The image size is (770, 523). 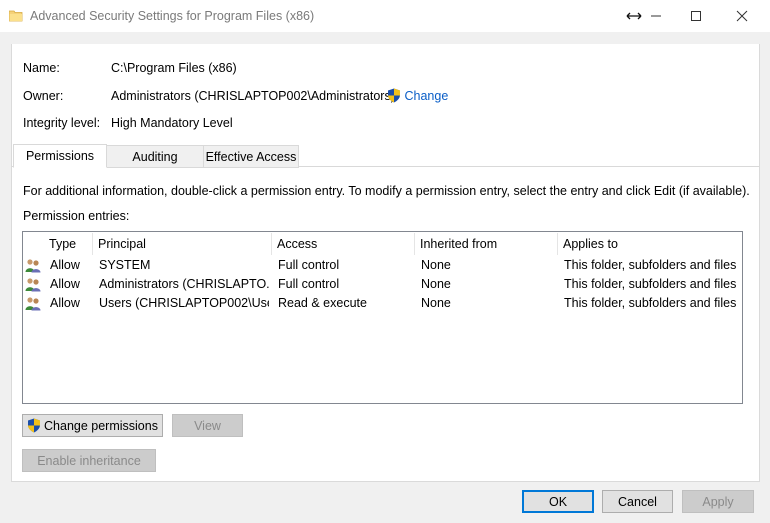 I want to click on owner-change-link: Change, so click(x=417, y=95).